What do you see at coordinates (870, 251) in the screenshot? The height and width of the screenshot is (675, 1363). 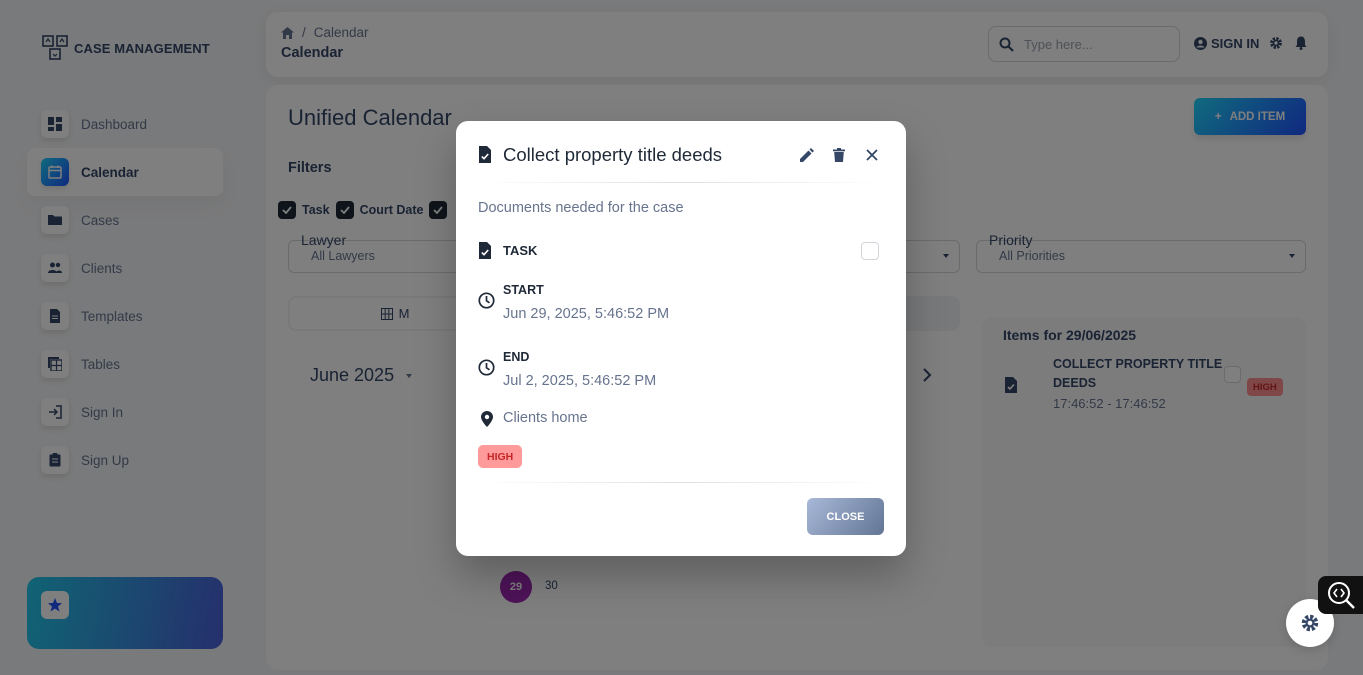 I see `complete-checkbox` at bounding box center [870, 251].